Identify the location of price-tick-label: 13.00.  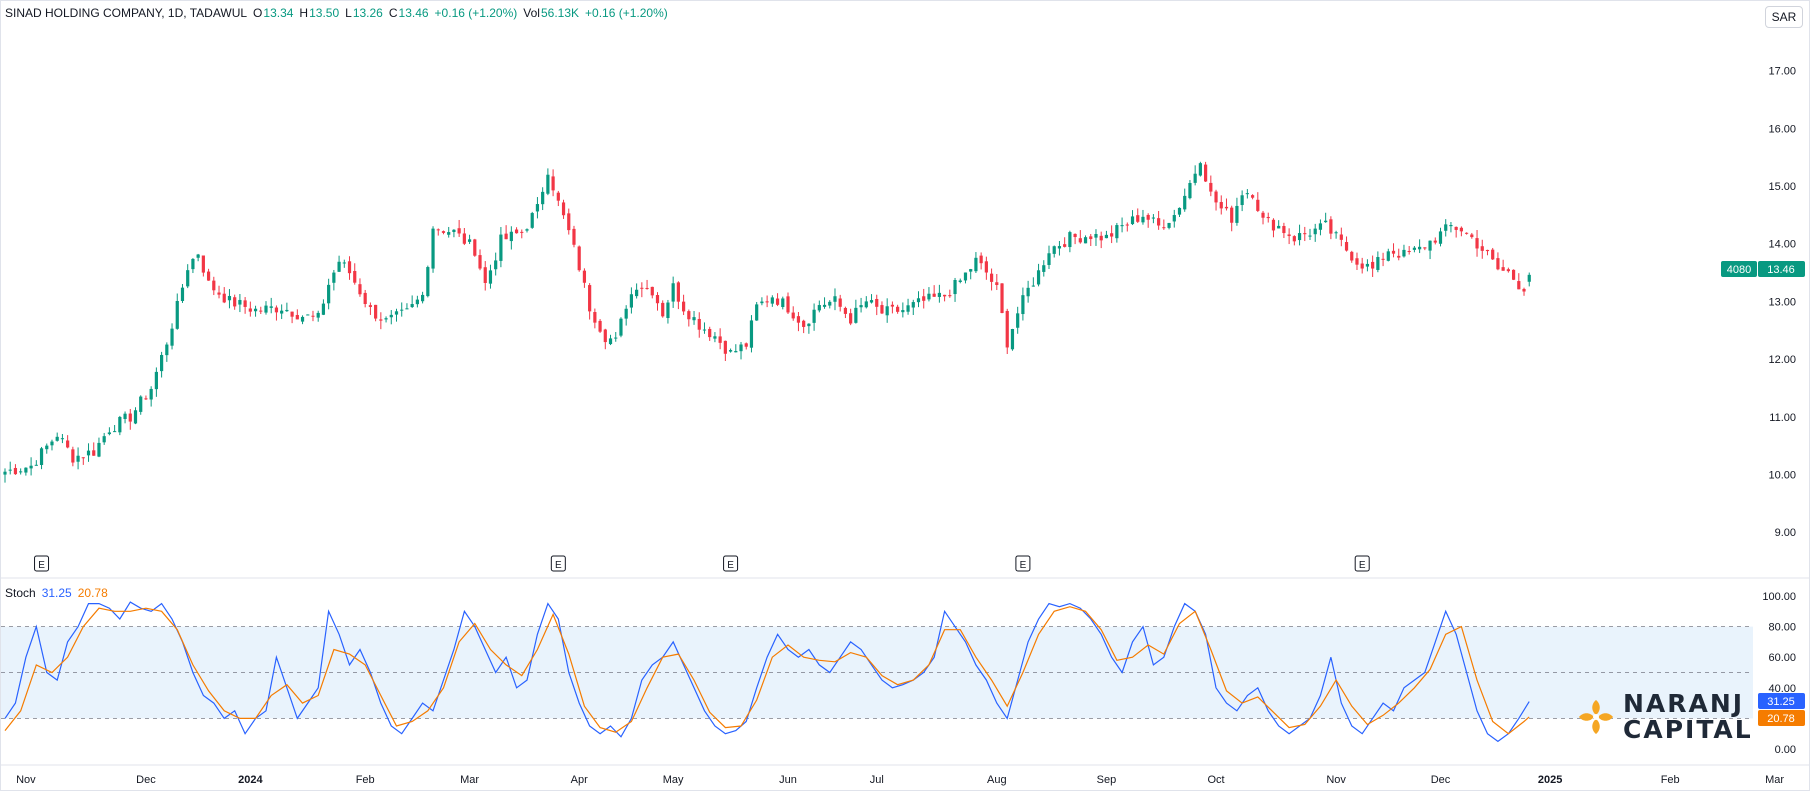
(1782, 302).